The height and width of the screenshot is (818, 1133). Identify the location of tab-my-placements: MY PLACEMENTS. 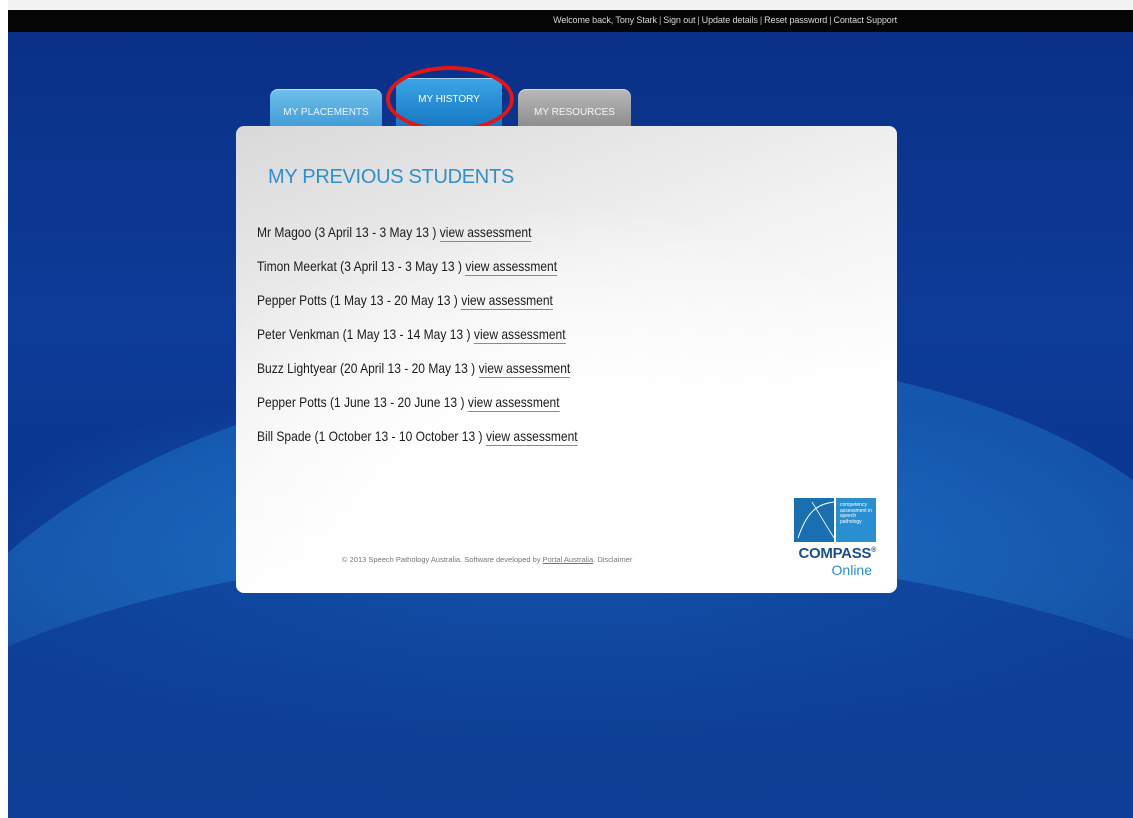
(326, 109).